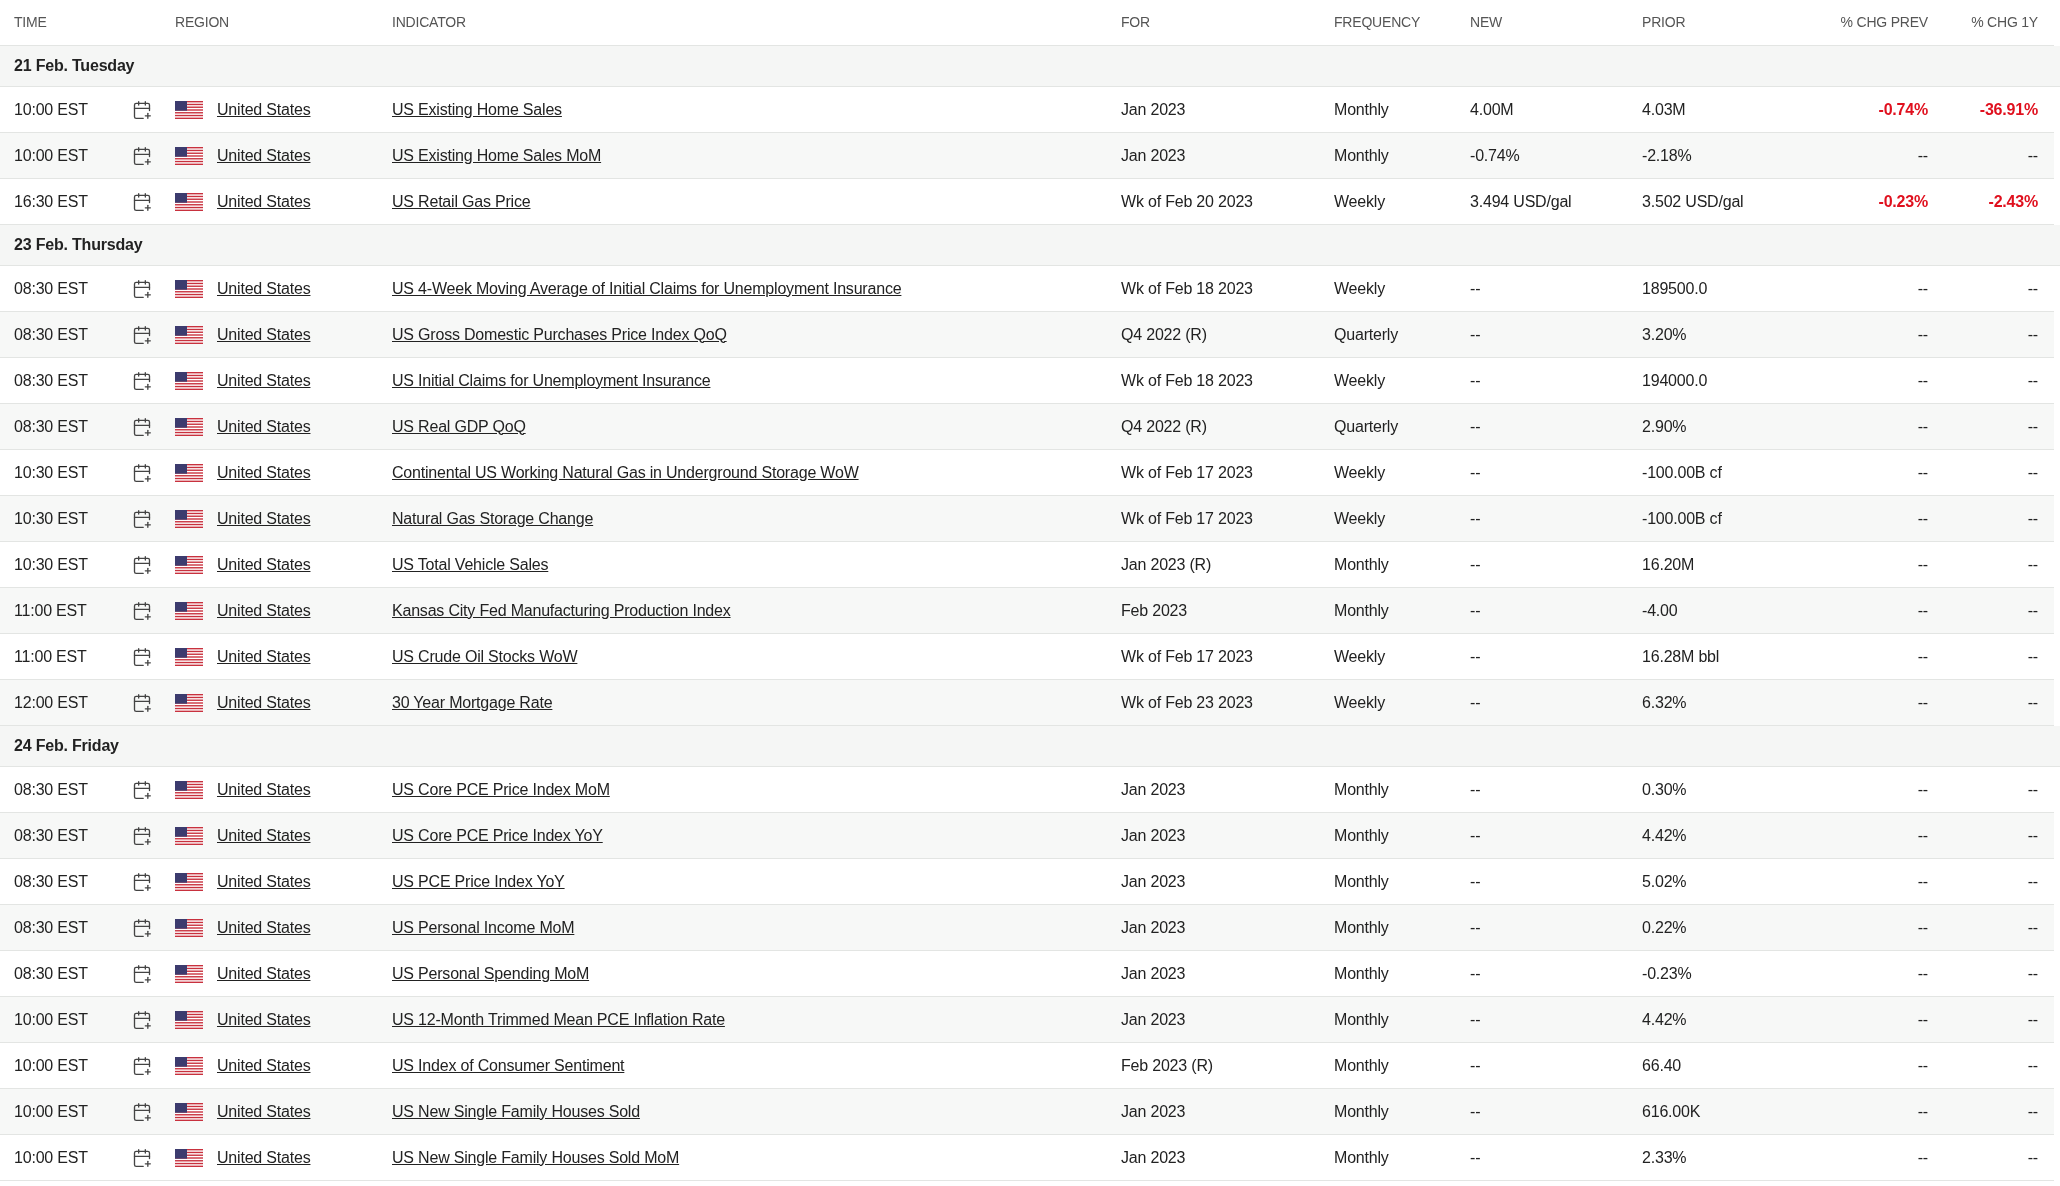  What do you see at coordinates (1664, 22) in the screenshot?
I see `column-header: PRIOR` at bounding box center [1664, 22].